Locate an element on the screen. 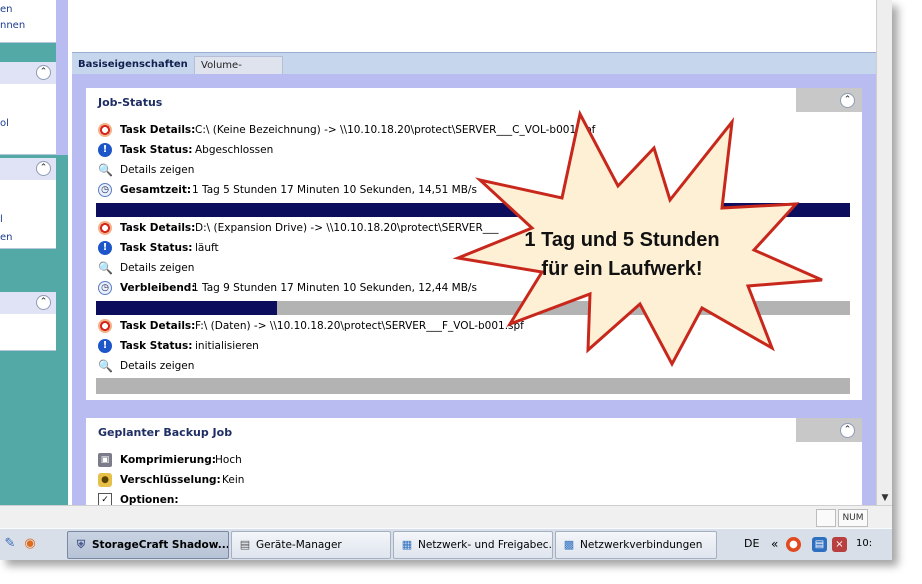 This screenshot has width=922, height=584. compression-label: Komprimierung: is located at coordinates (168, 460).